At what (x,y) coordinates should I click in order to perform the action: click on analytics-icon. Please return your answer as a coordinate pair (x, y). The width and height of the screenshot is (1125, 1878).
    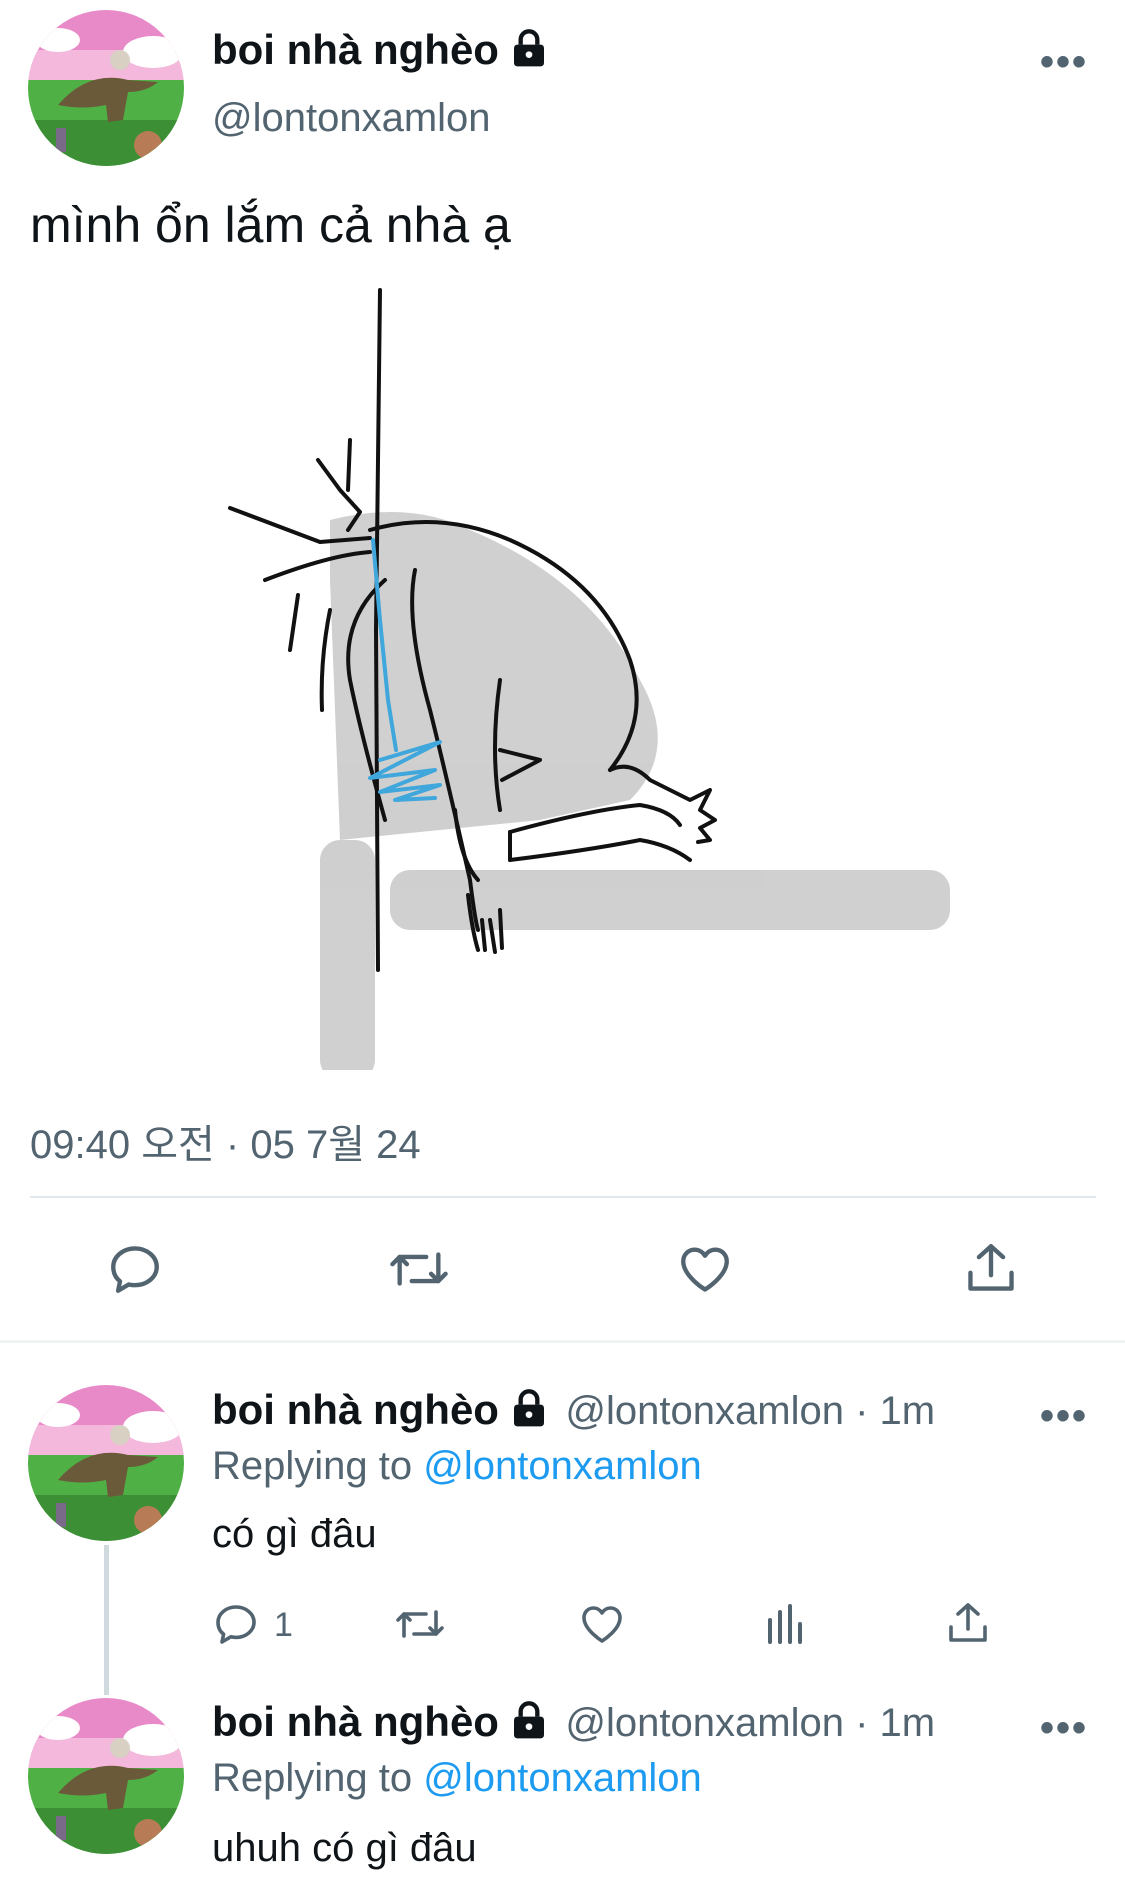
    Looking at the image, I should click on (786, 1626).